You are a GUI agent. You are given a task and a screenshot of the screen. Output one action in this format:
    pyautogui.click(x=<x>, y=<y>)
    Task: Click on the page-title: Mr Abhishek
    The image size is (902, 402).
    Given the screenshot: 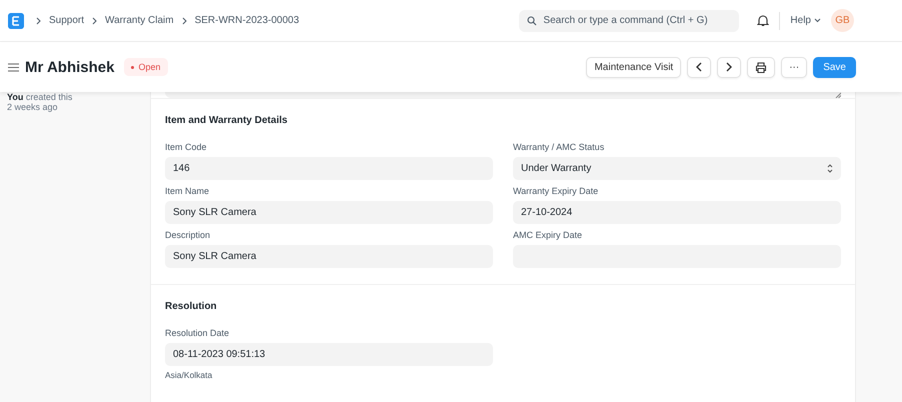 What is the action you would take?
    pyautogui.click(x=69, y=67)
    